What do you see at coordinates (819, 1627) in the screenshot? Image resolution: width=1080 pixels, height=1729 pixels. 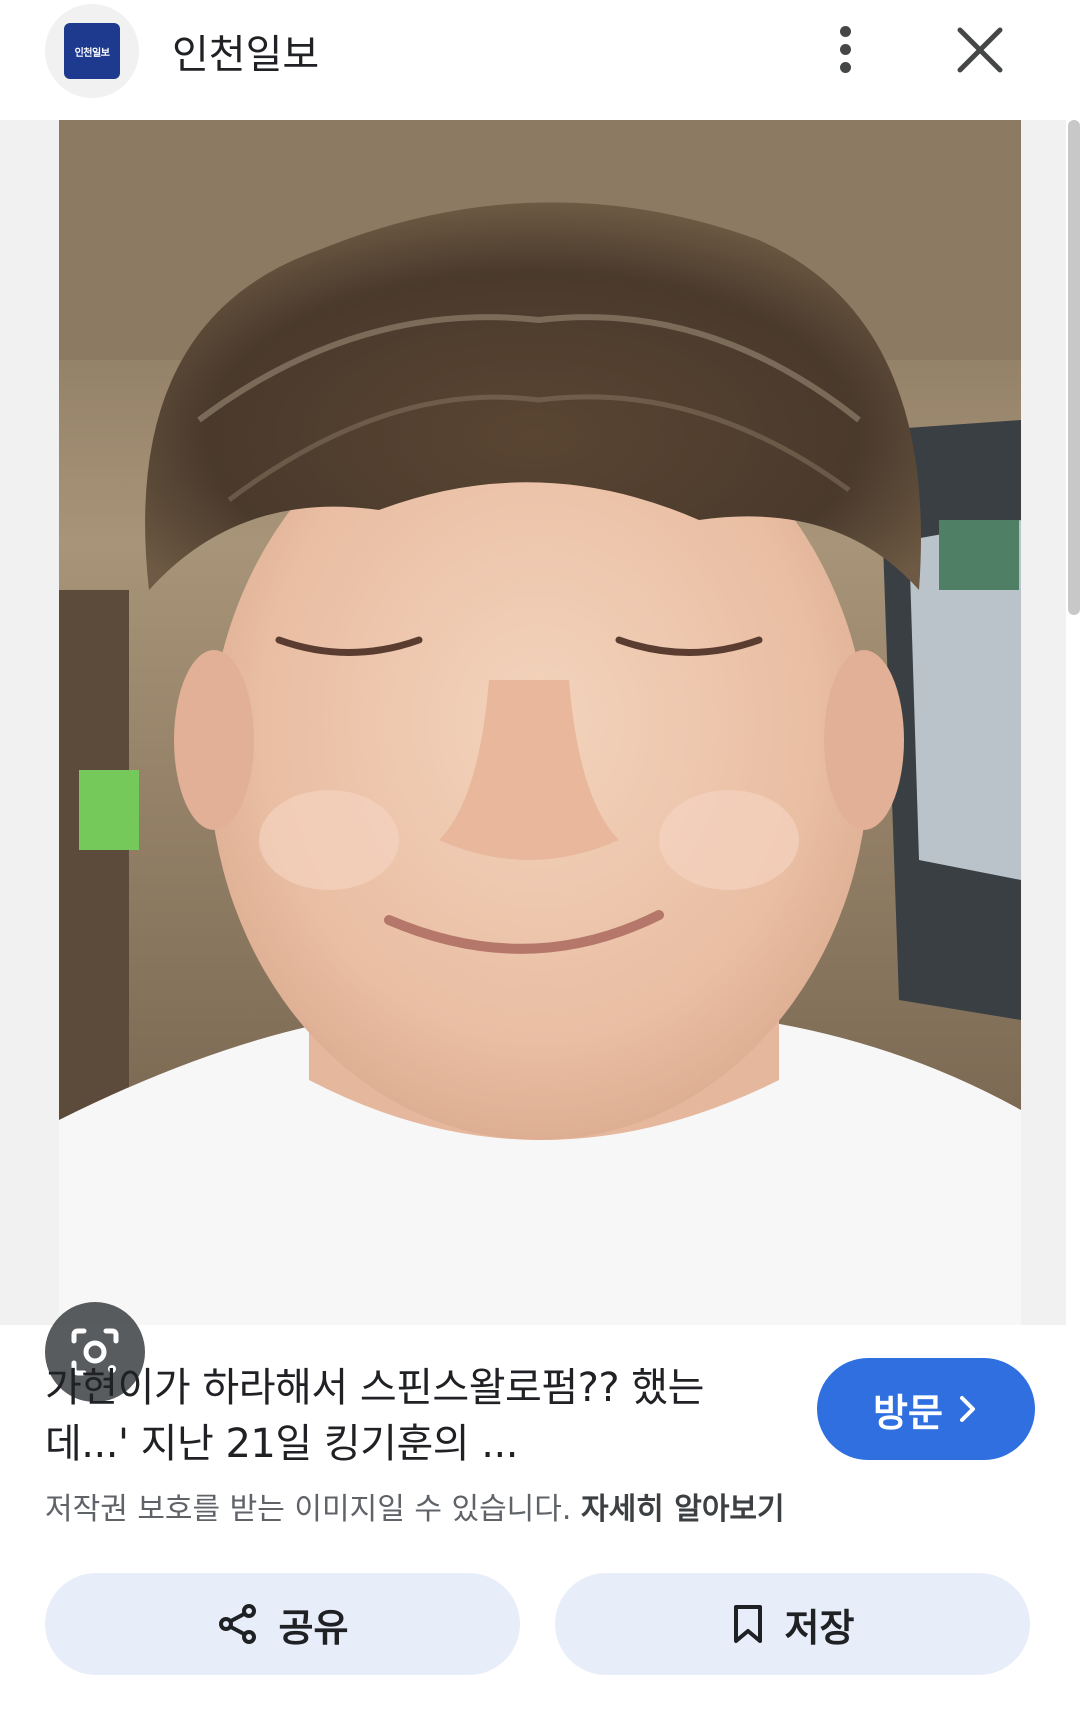 I see `save-label: 저장` at bounding box center [819, 1627].